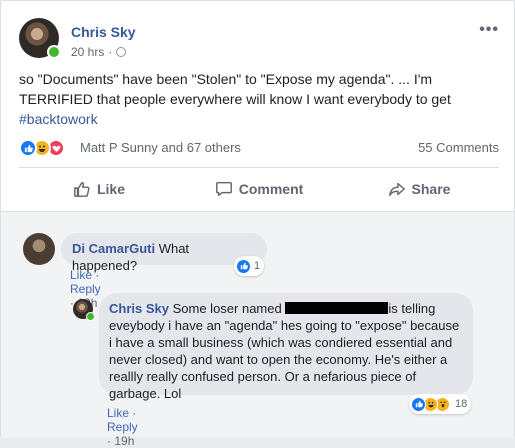 Image resolution: width=515 pixels, height=448 pixels. I want to click on comment-reaction-badge: 1, so click(249, 266).